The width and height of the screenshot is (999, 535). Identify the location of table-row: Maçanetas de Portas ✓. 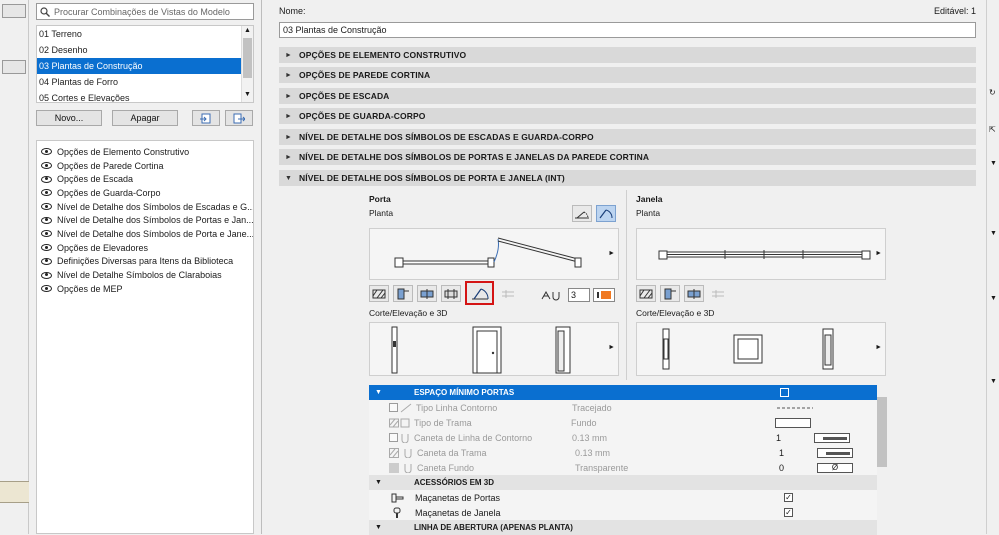
(623, 497).